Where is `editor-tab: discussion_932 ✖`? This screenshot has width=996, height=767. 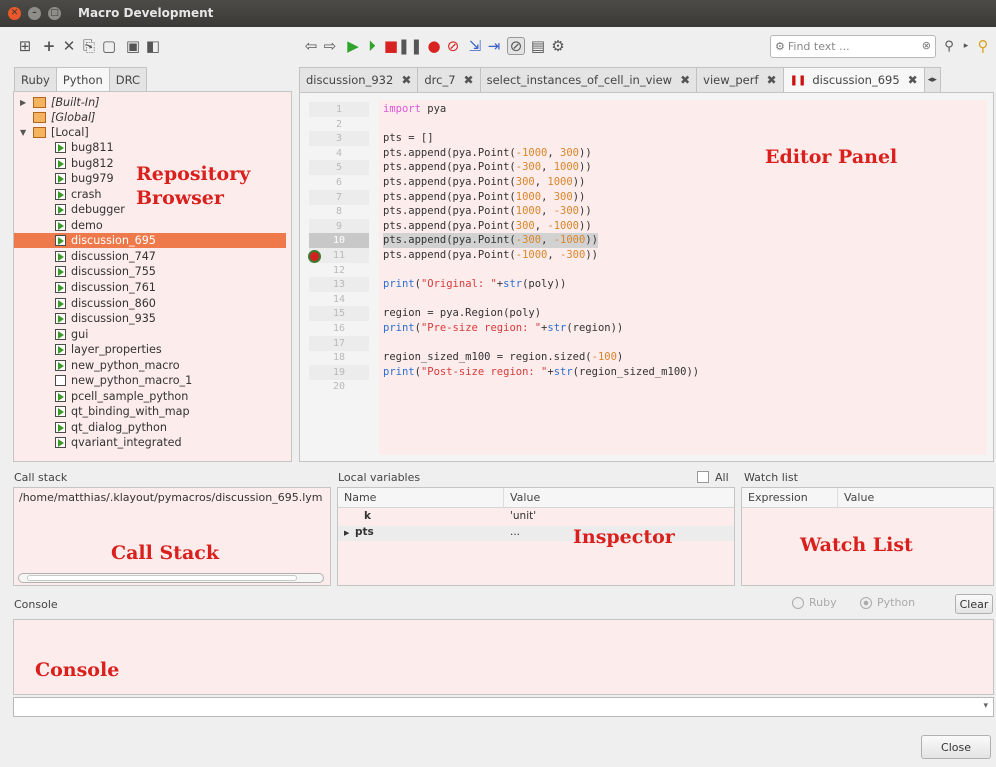
editor-tab: discussion_932 ✖ is located at coordinates (359, 79).